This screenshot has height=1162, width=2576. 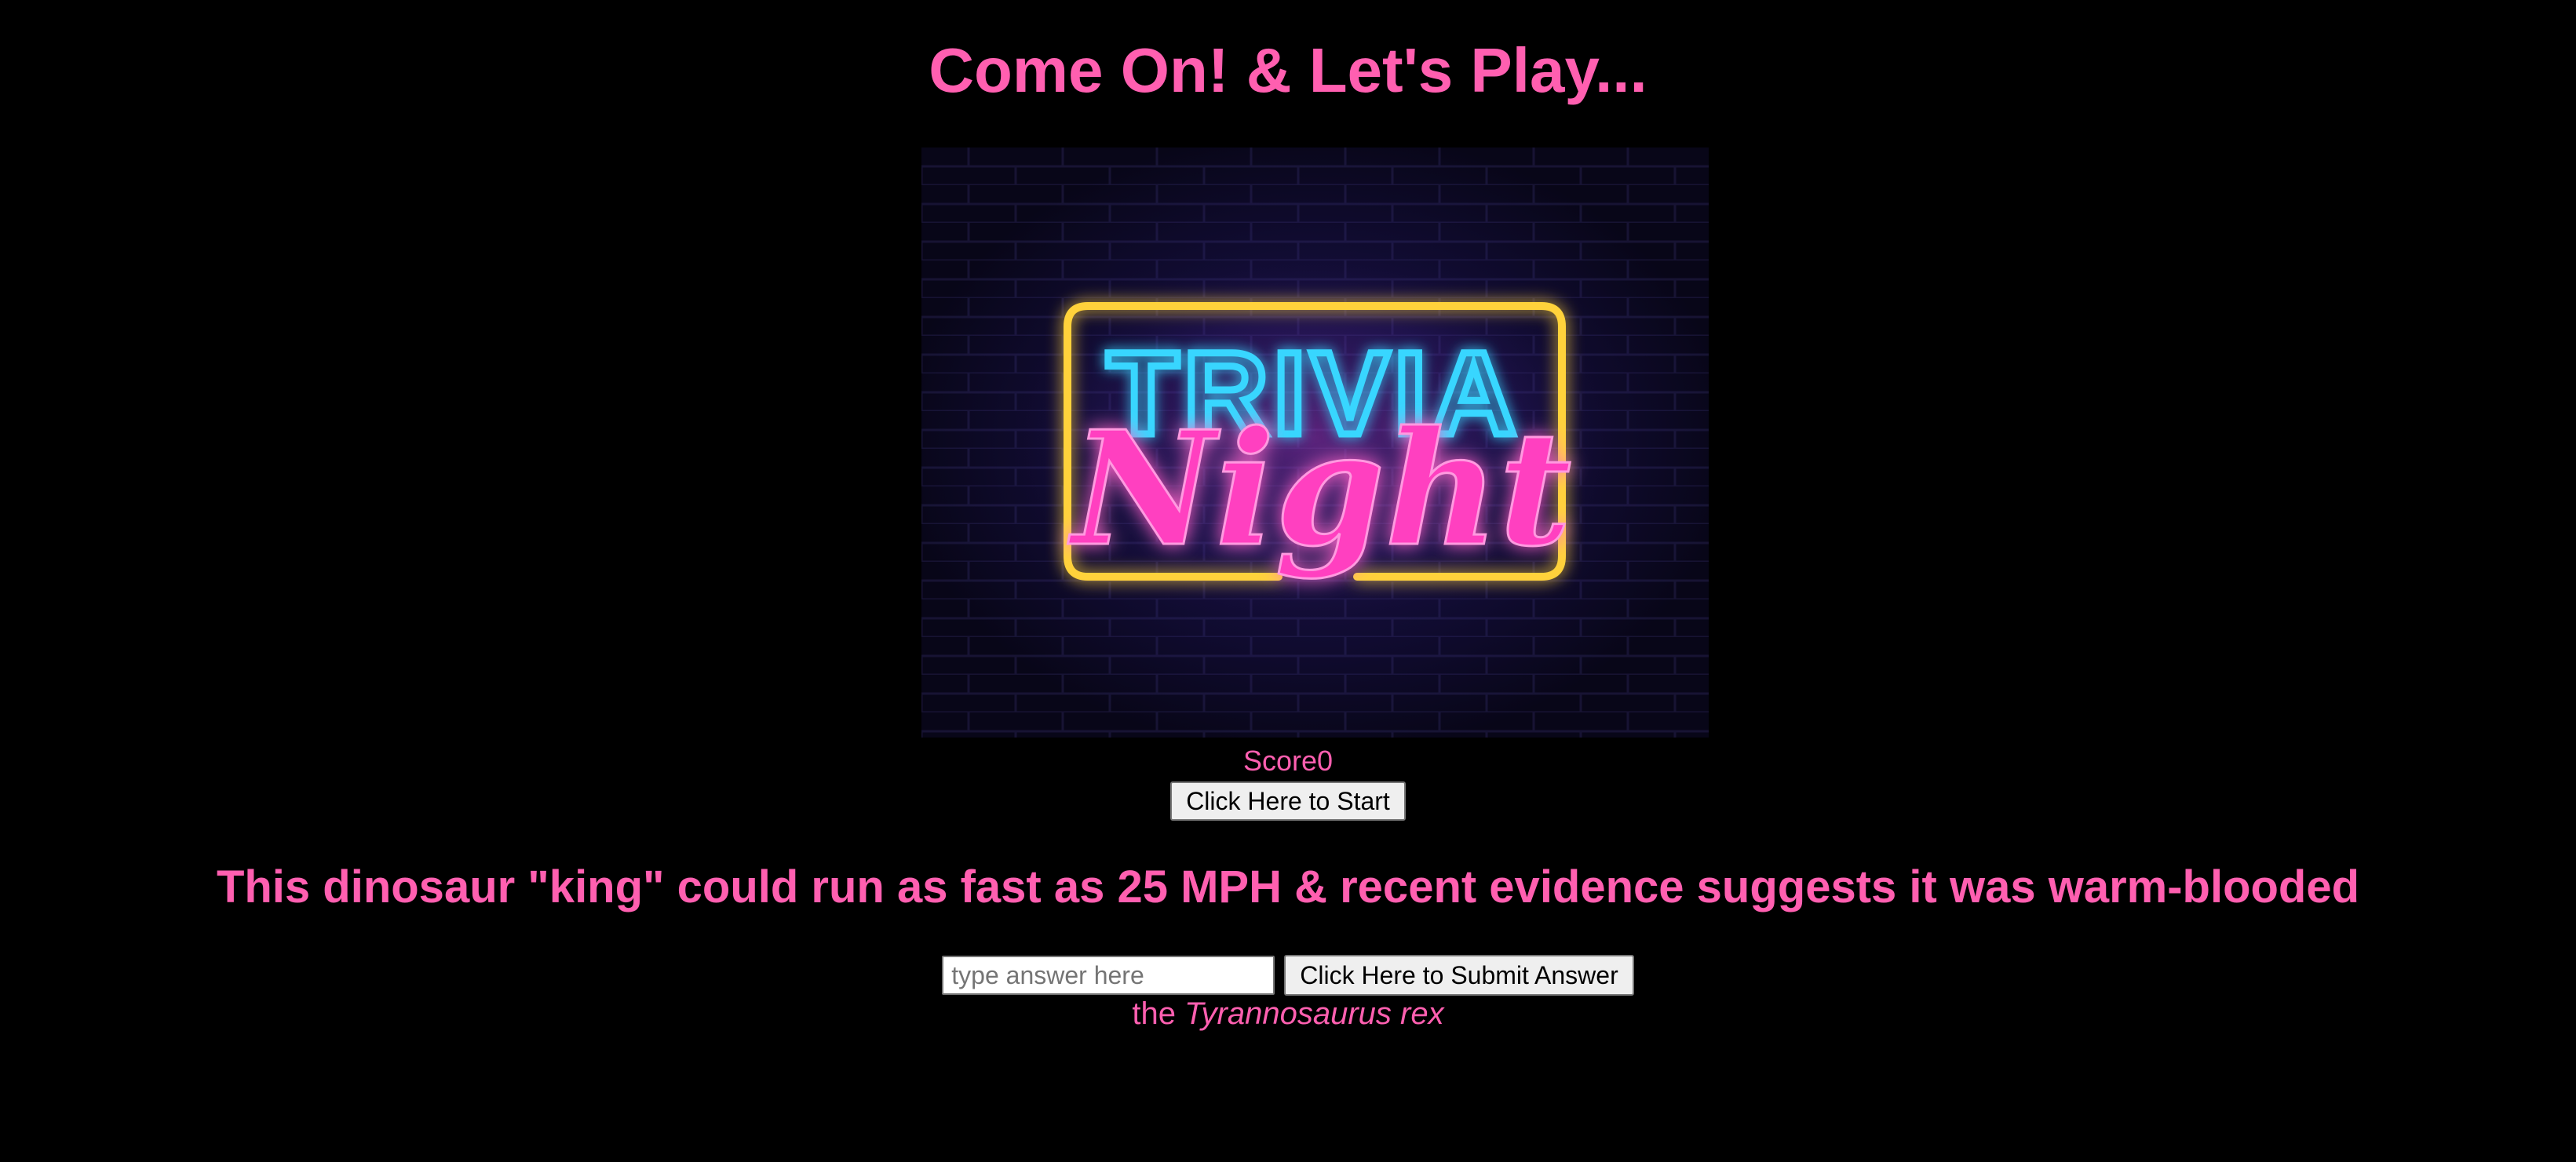 I want to click on score-value: 0, so click(x=1325, y=761).